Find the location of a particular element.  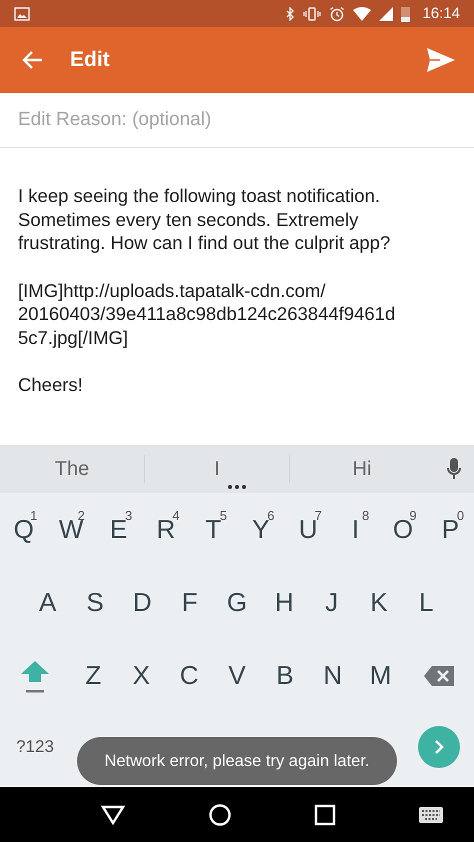

keyboard-key: L is located at coordinates (426, 602).